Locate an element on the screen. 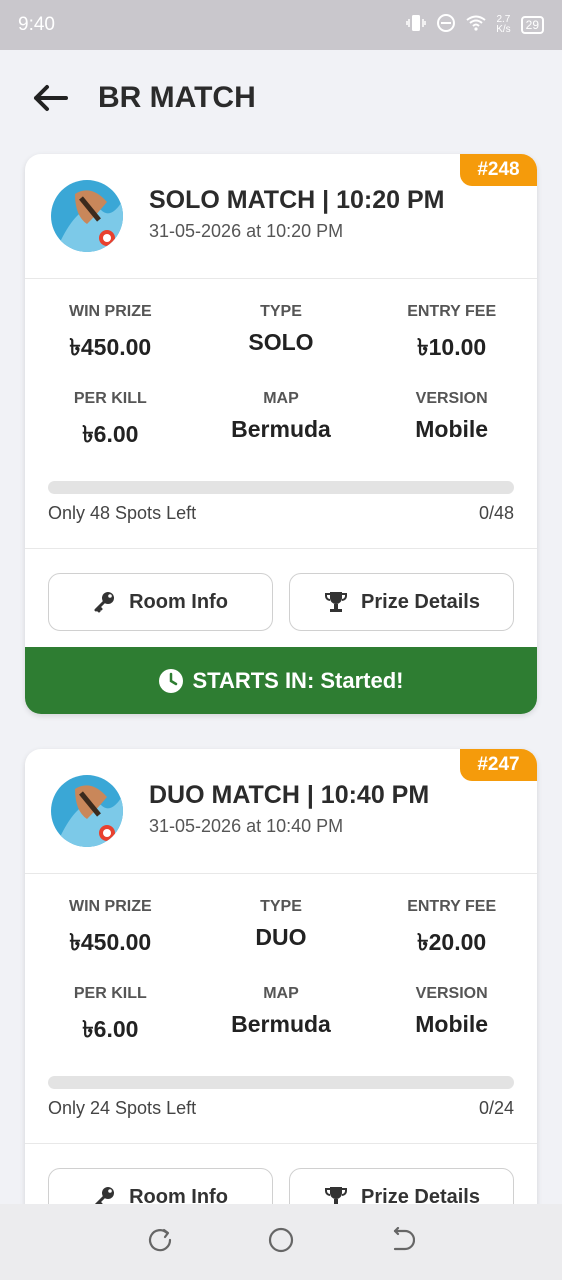  match-date: 31-05-2026 at 10:20 PM is located at coordinates (246, 231).